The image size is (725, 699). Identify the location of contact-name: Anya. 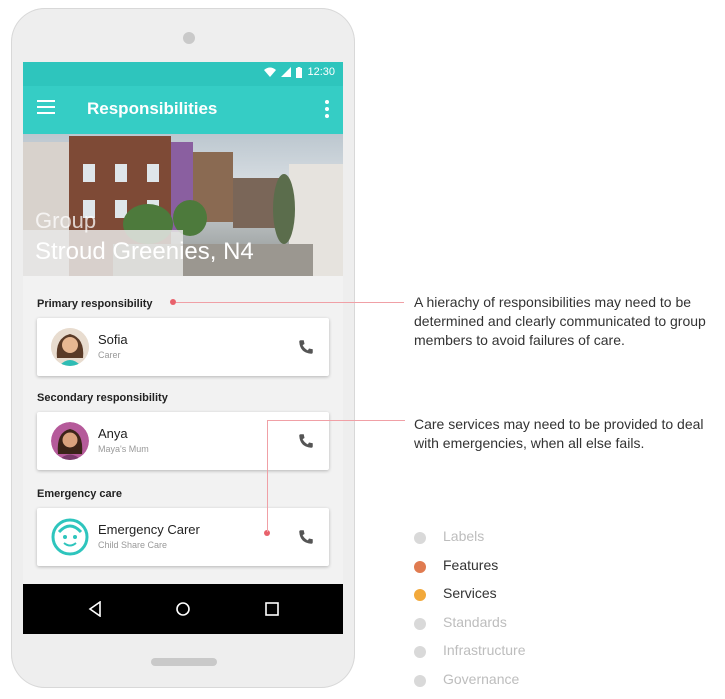
(113, 433).